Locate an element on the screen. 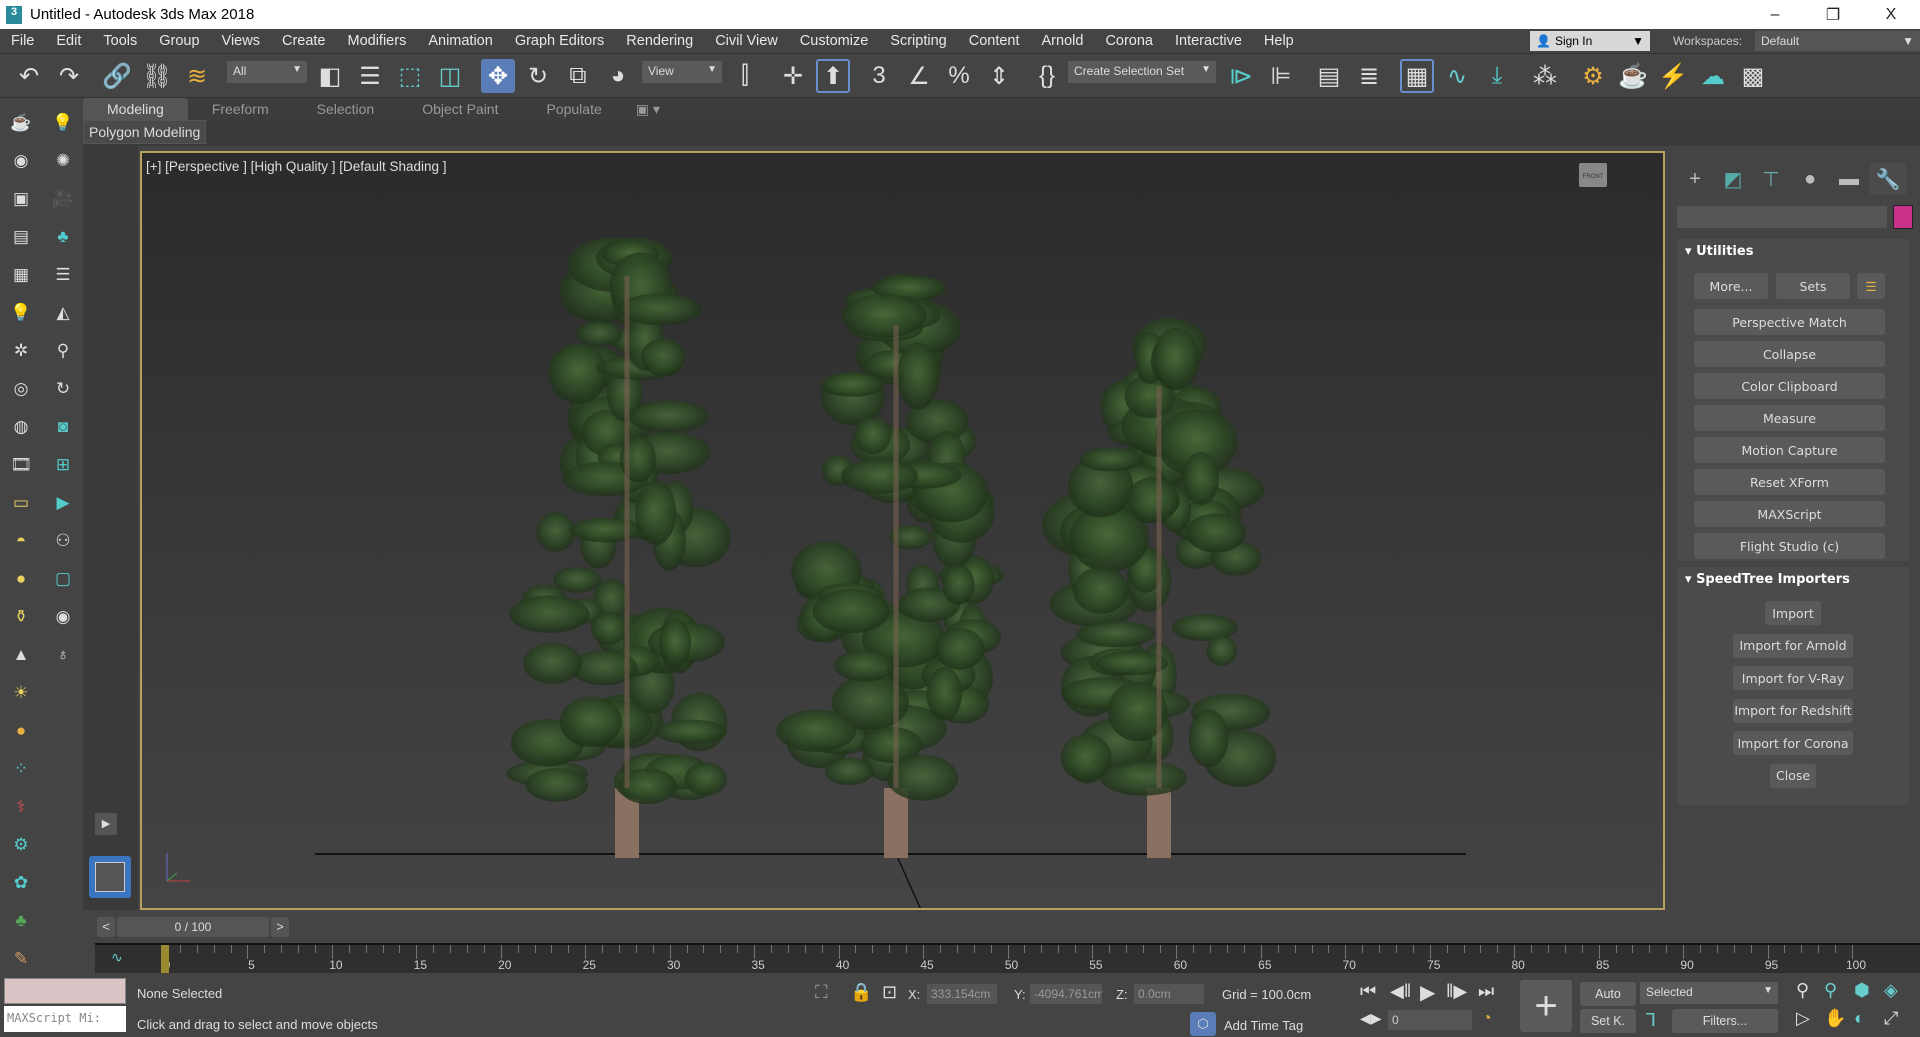  sphere-icon: ◉ is located at coordinates (21, 161).